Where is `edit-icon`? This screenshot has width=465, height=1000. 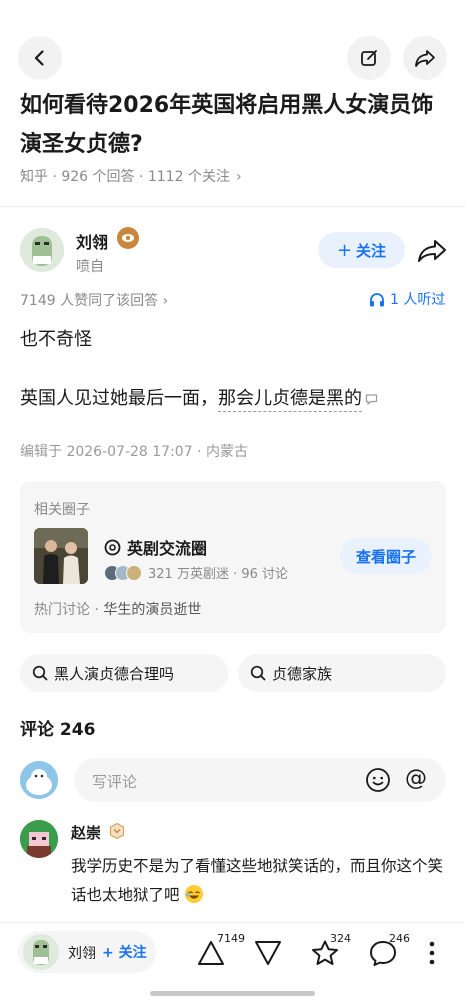
edit-icon is located at coordinates (369, 58).